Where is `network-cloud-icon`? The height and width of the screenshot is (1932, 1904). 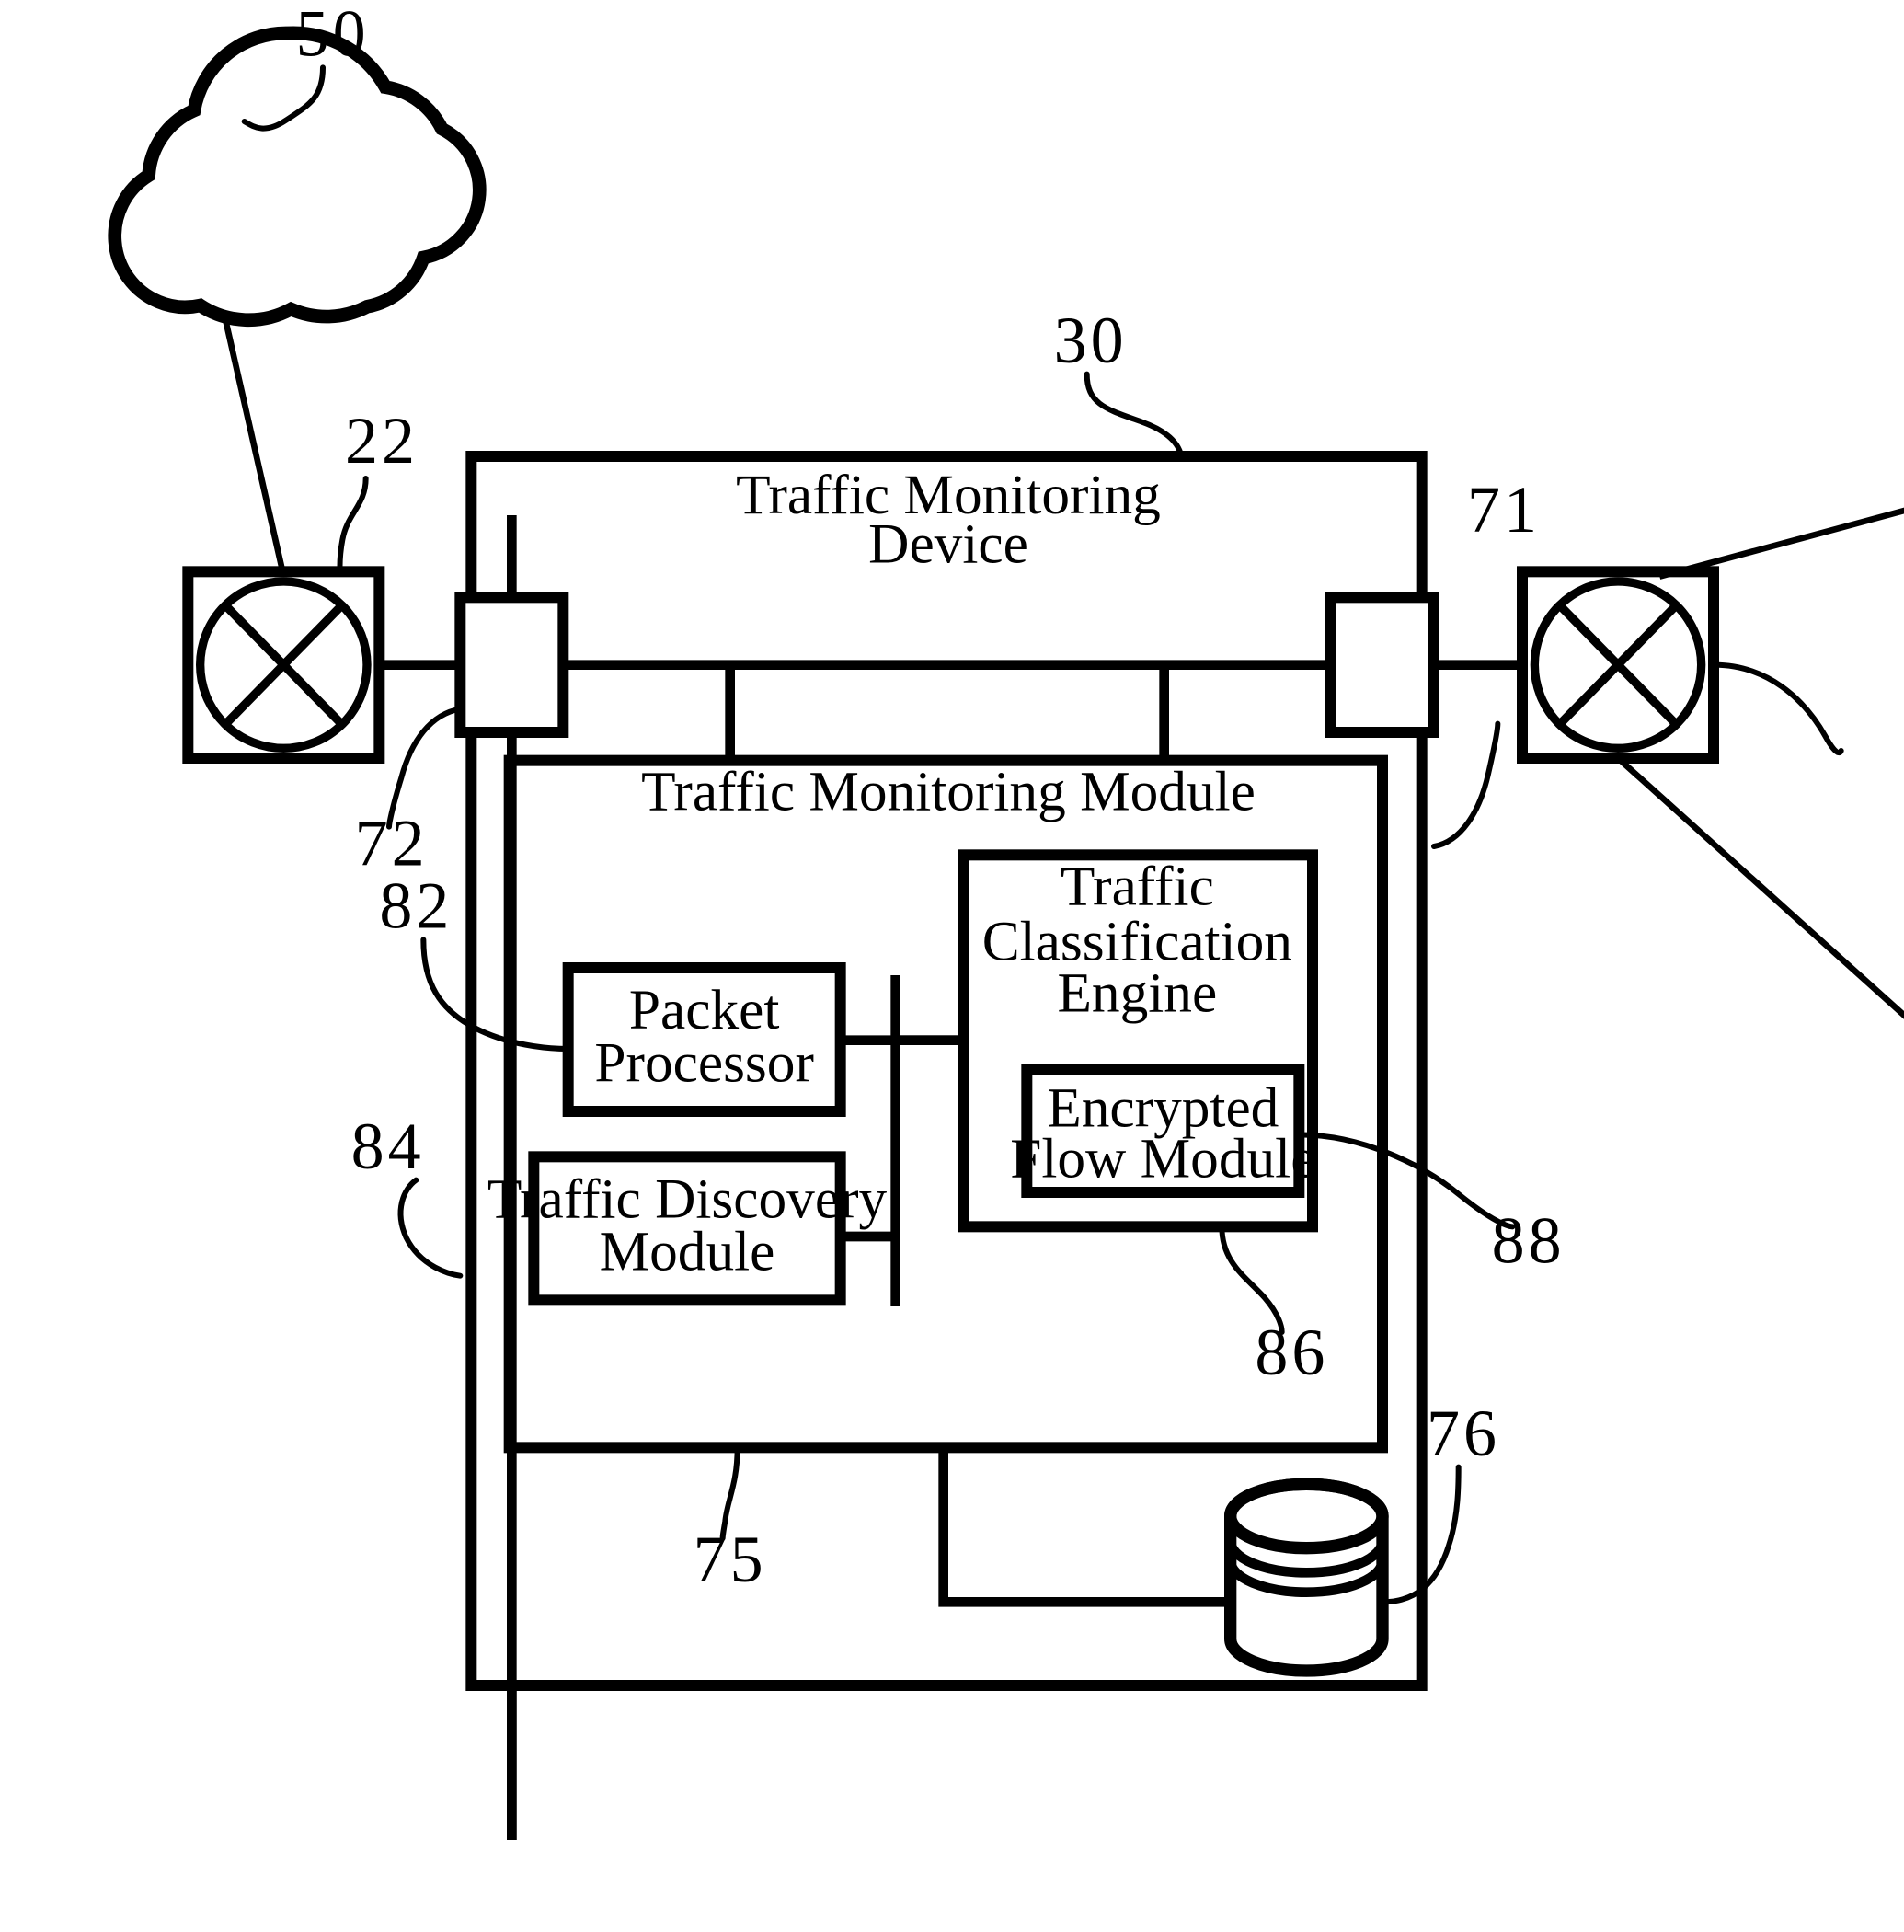
network-cloud-icon is located at coordinates (297, 177).